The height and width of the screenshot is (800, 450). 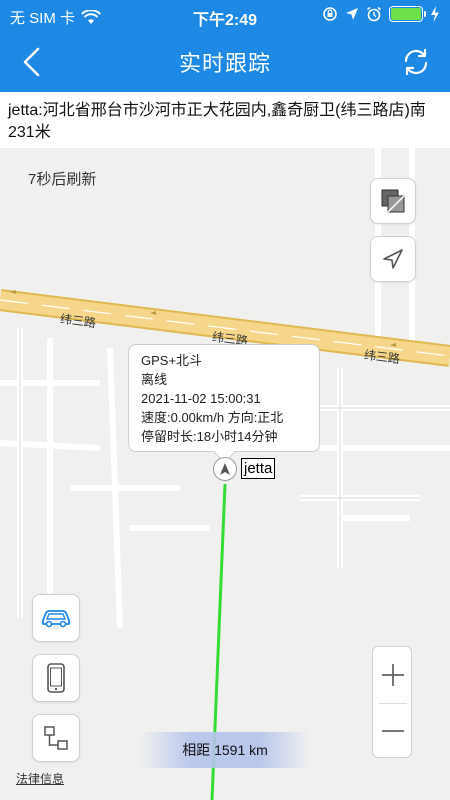 I want to click on battery-icon, so click(x=407, y=14).